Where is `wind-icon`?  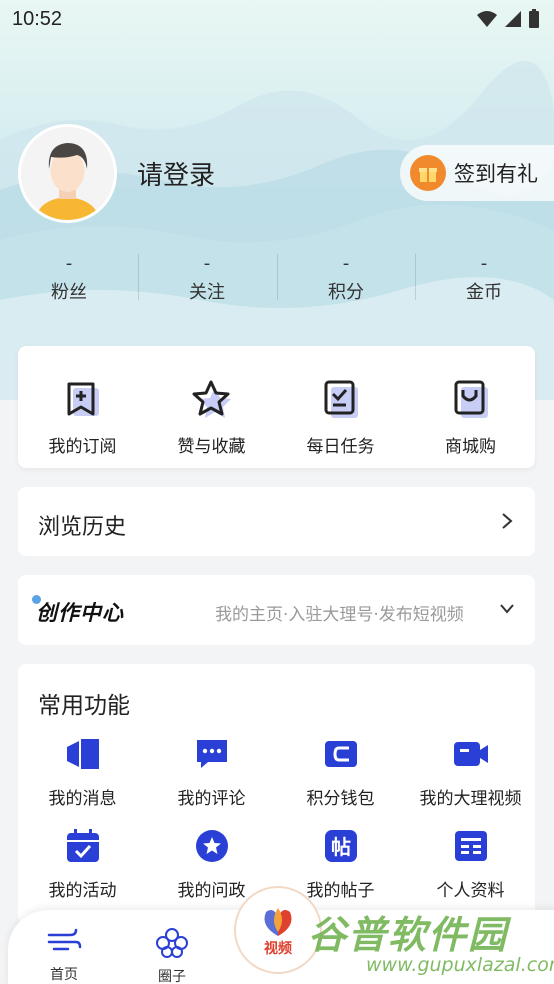
wind-icon is located at coordinates (64, 939).